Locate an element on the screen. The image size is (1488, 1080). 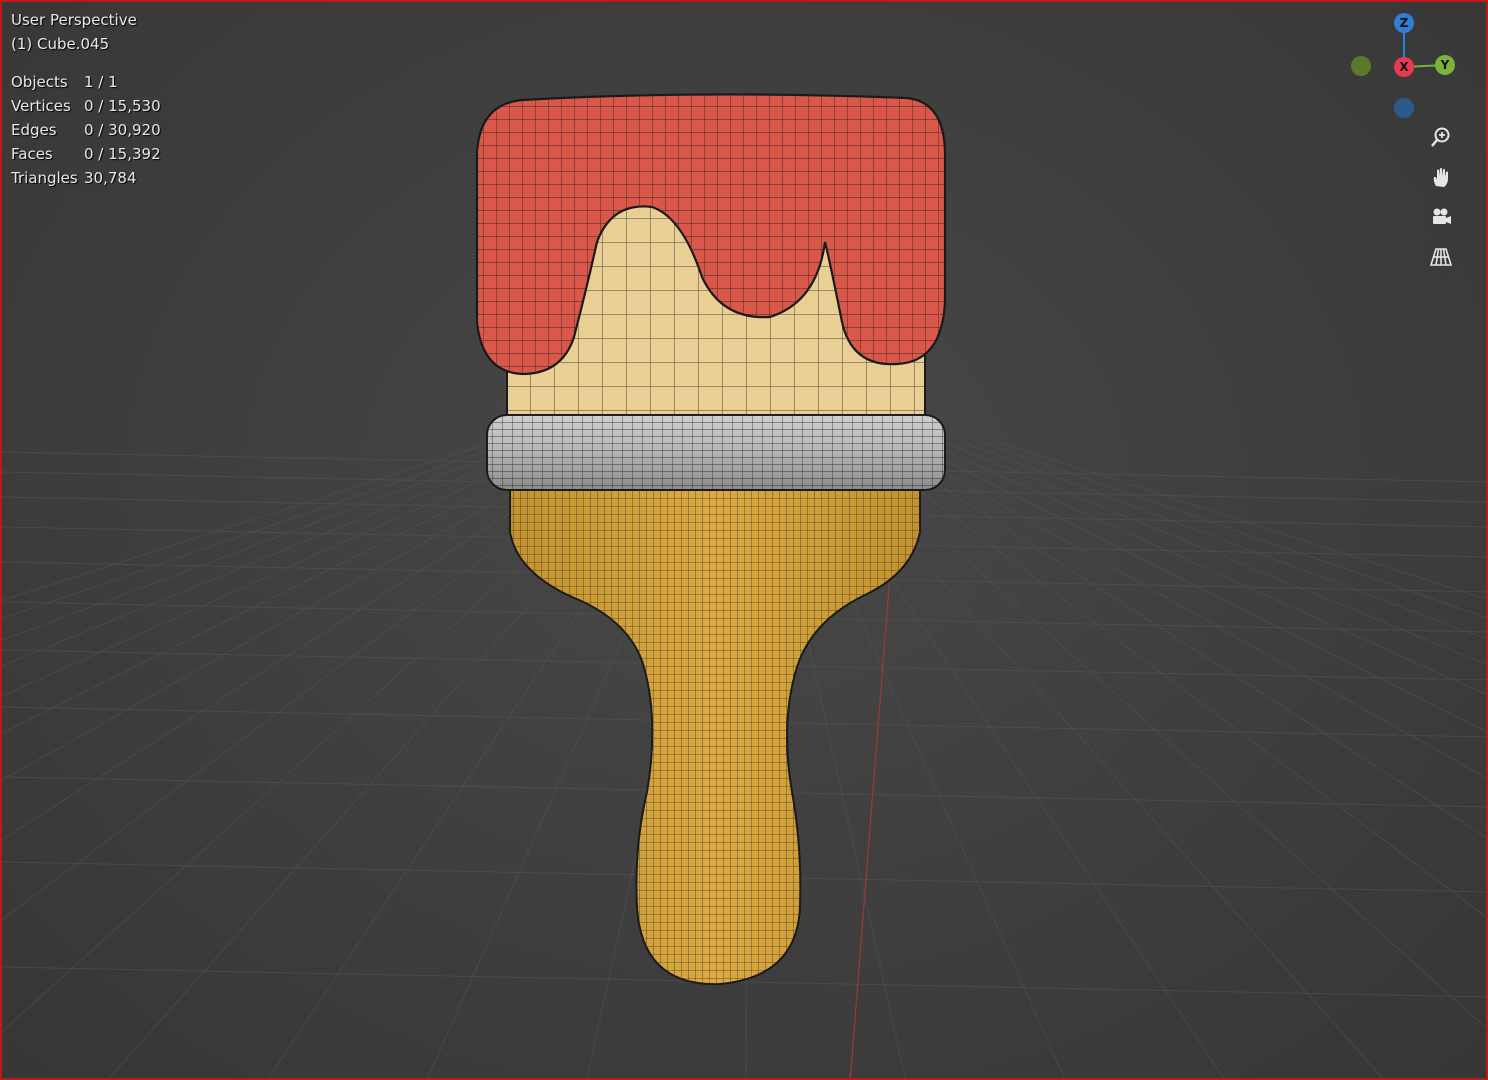
gizmo-z-axis: Z is located at coordinates (1404, 23).